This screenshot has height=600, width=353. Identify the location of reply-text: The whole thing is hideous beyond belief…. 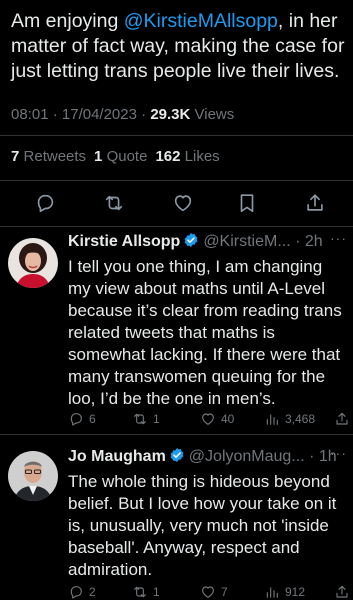
(202, 525).